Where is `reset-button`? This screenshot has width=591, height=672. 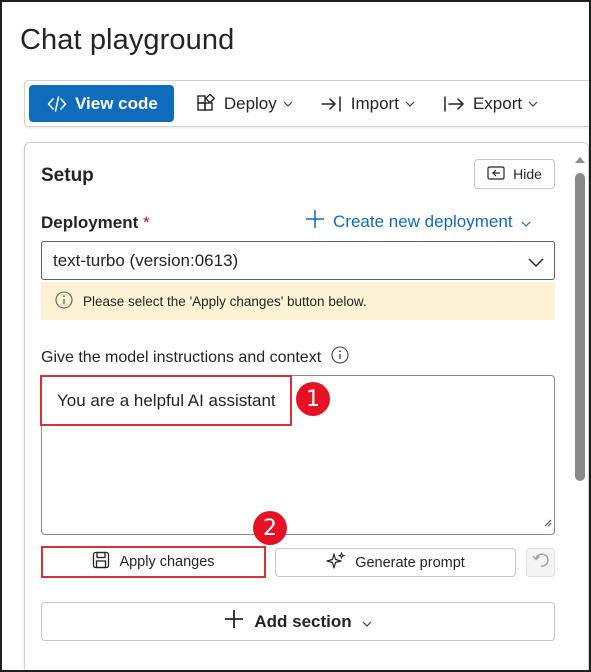
reset-button is located at coordinates (540, 562).